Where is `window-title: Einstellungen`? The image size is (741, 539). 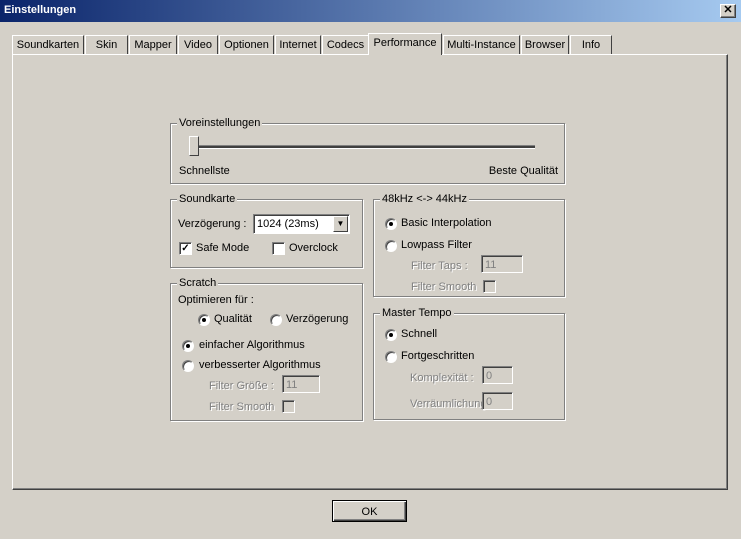
window-title: Einstellungen is located at coordinates (40, 10).